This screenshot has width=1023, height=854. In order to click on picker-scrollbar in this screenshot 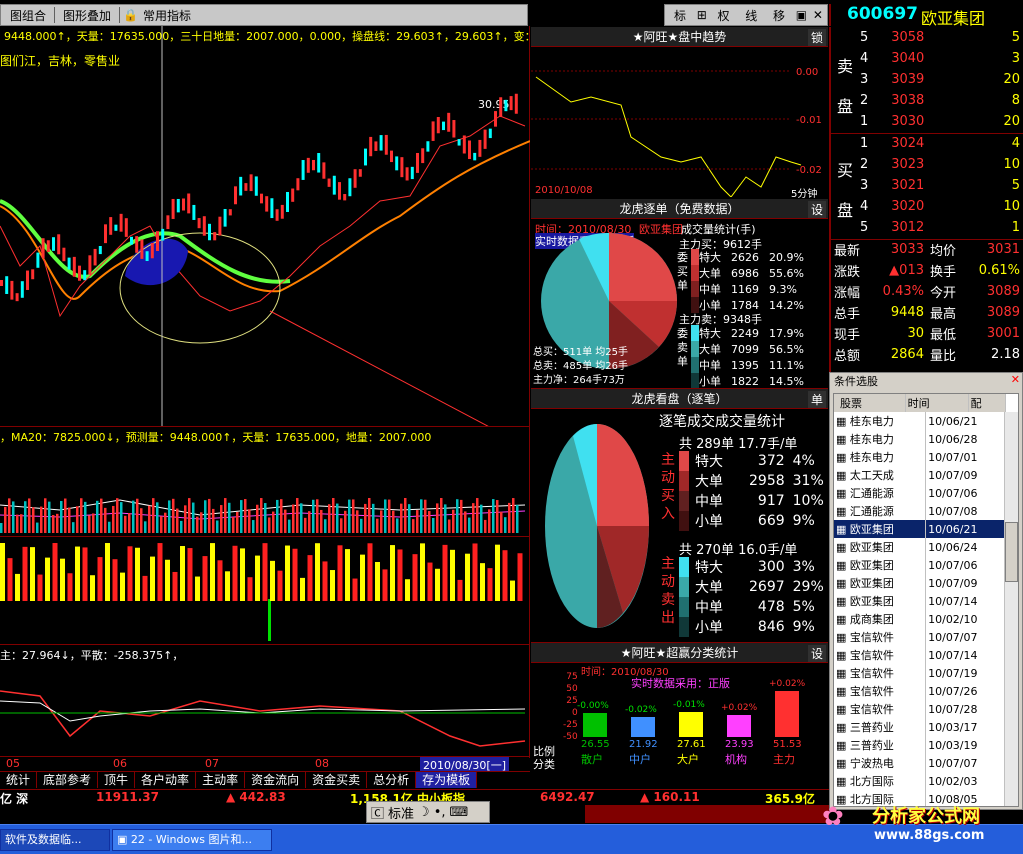, I will do `click(1011, 609)`.